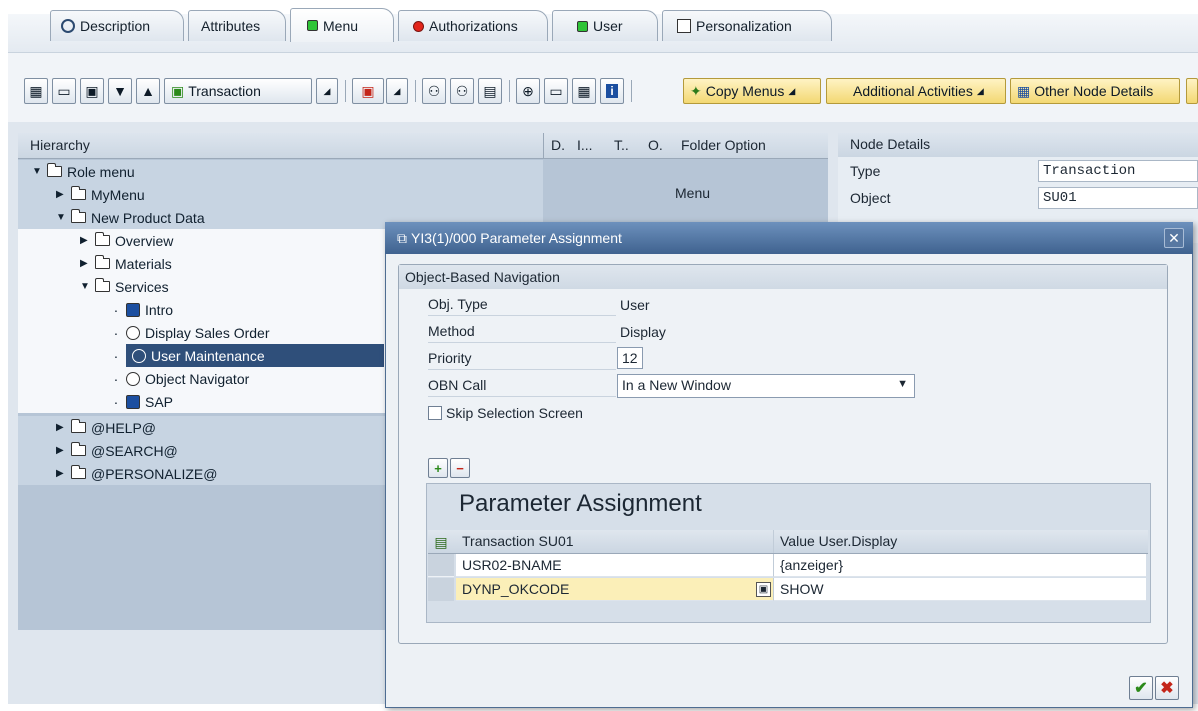 The height and width of the screenshot is (711, 1198). I want to click on expanded-icon: ▼, so click(61, 217).